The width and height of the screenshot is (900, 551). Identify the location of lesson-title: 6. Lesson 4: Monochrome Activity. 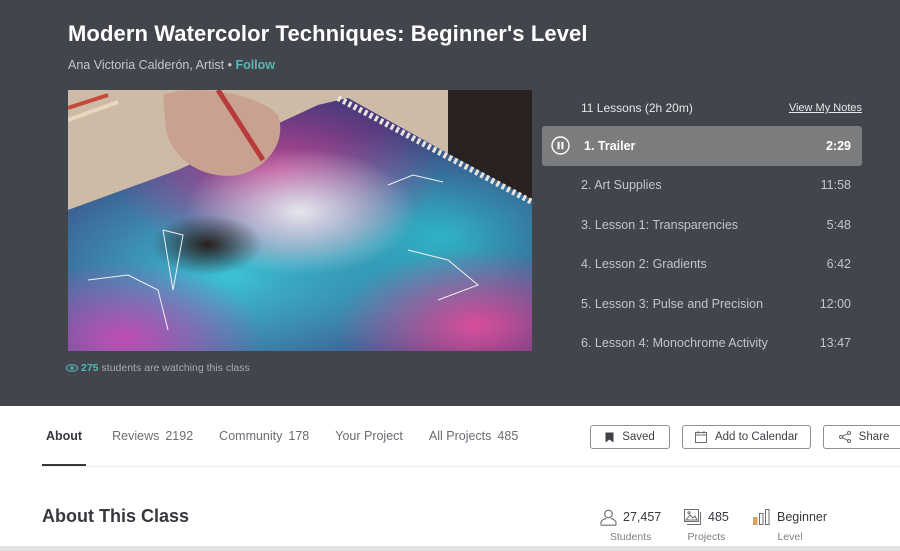
(674, 343).